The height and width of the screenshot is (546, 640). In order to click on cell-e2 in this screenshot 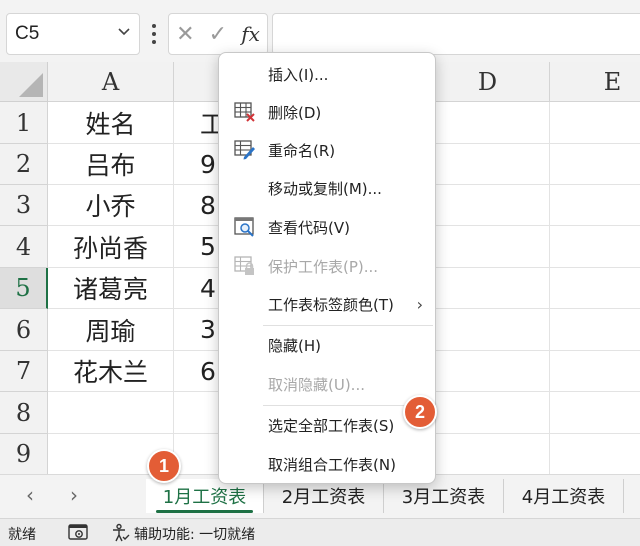, I will do `click(595, 164)`.